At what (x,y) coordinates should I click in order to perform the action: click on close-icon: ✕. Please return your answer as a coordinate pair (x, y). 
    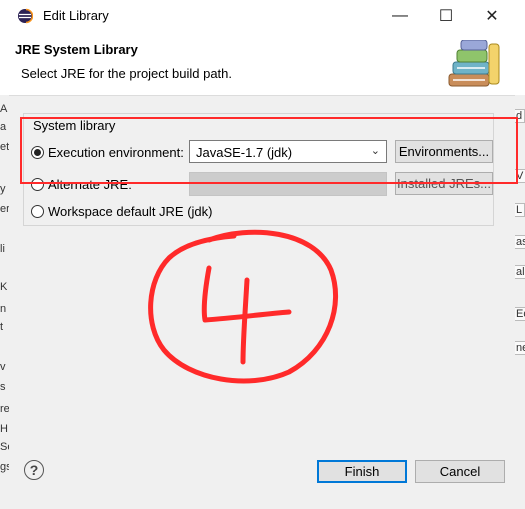
    Looking at the image, I should click on (492, 16).